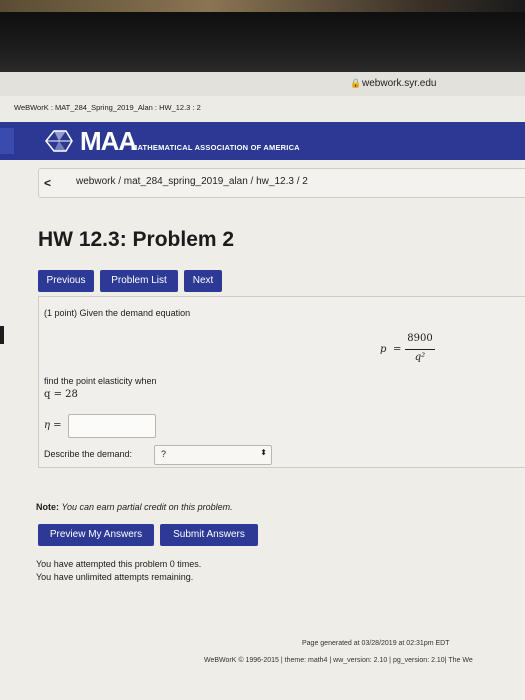 This screenshot has width=525, height=700. I want to click on attempts-line-1: You have attempted this problem 0 times., so click(119, 564).